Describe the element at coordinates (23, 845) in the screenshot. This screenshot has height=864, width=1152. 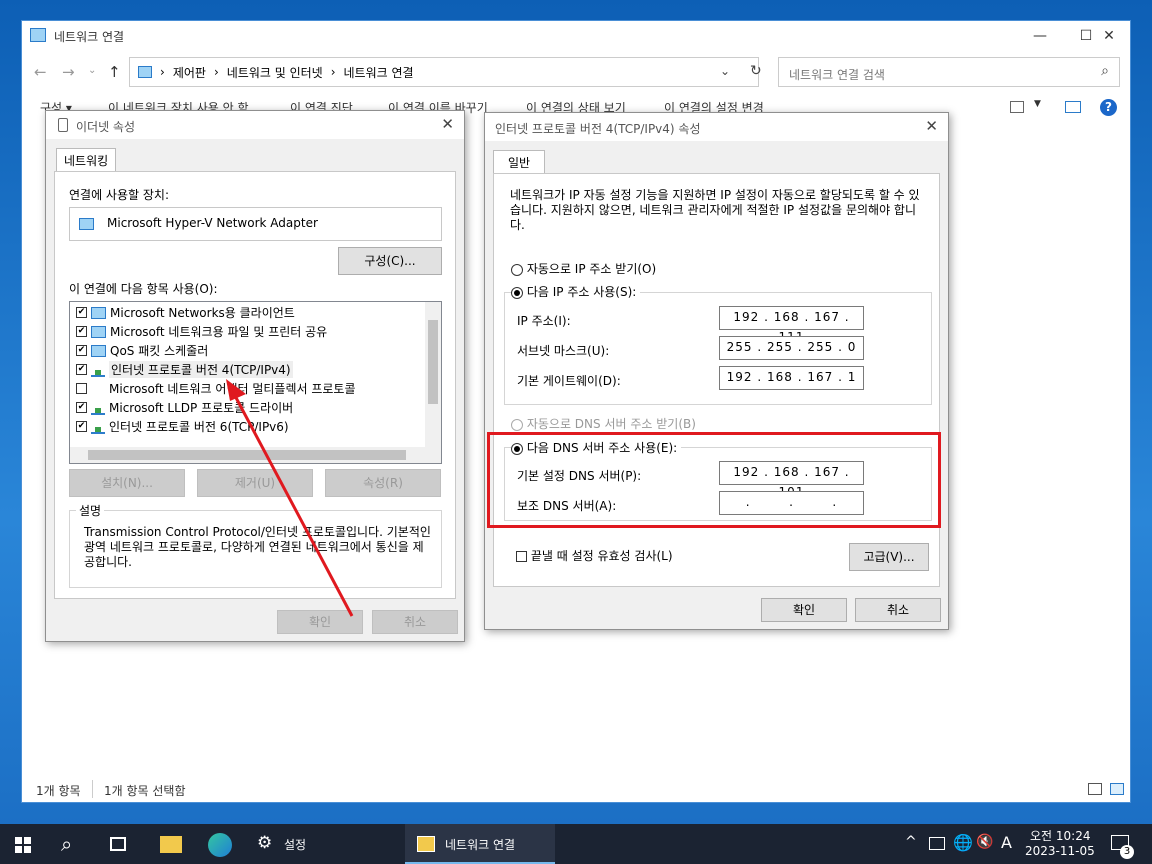
I see `windows-start-icon` at that location.